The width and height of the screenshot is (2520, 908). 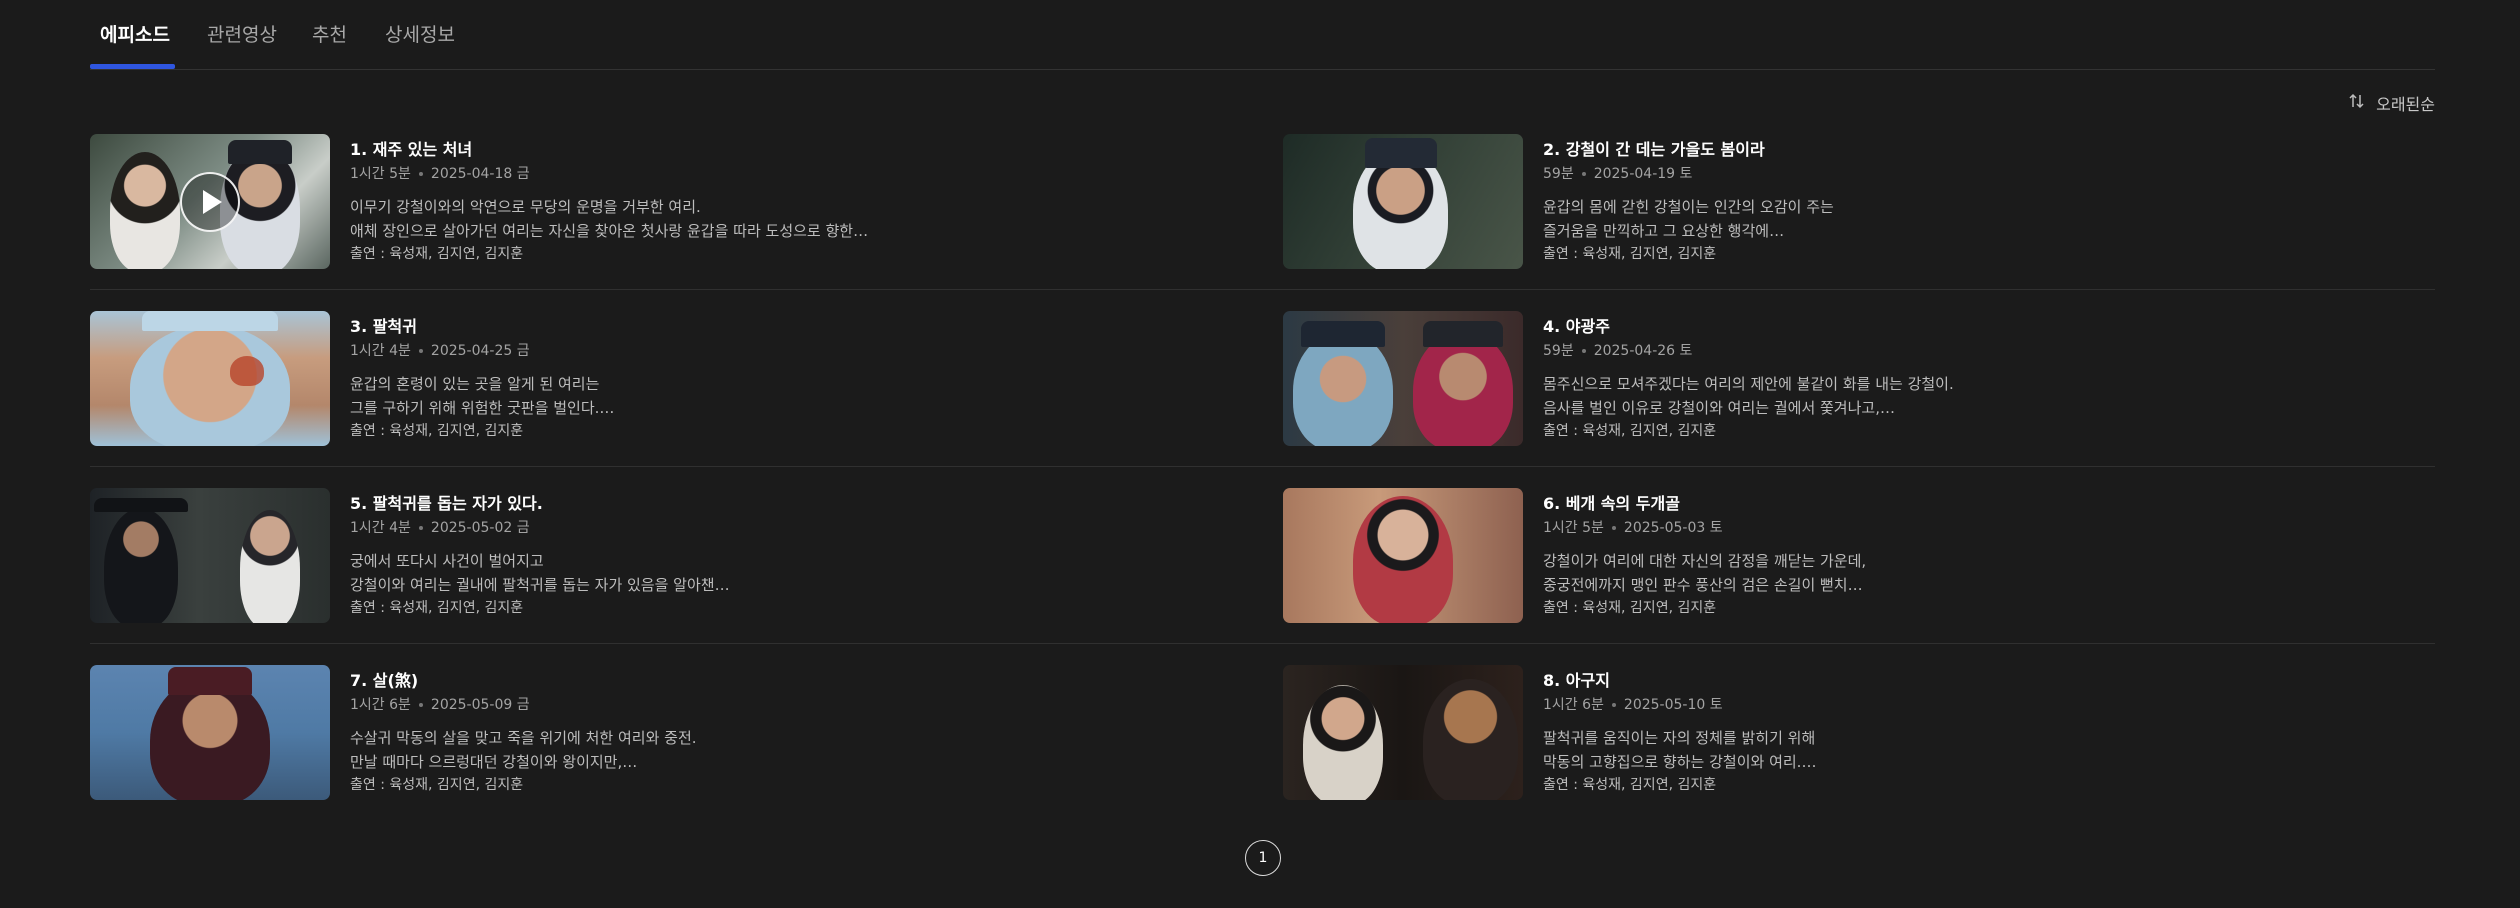 I want to click on episode-title: 6. 베개 속의 두개골, so click(x=1611, y=503).